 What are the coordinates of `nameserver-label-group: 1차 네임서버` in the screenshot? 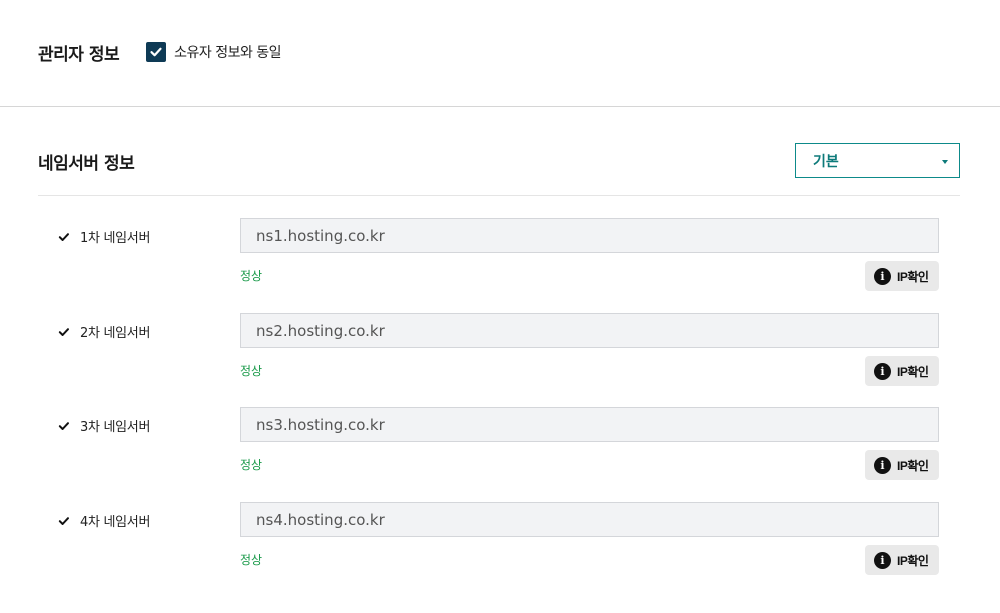 It's located at (104, 236).